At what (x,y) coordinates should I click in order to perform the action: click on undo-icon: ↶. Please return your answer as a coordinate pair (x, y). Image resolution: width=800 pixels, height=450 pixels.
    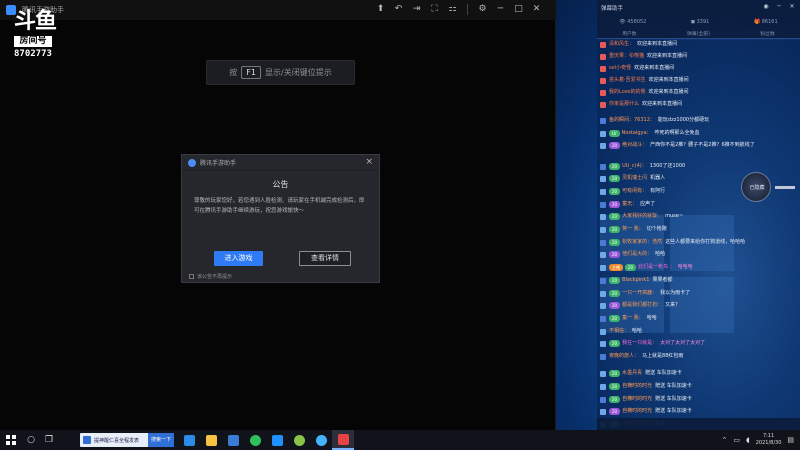
    Looking at the image, I should click on (398, 9).